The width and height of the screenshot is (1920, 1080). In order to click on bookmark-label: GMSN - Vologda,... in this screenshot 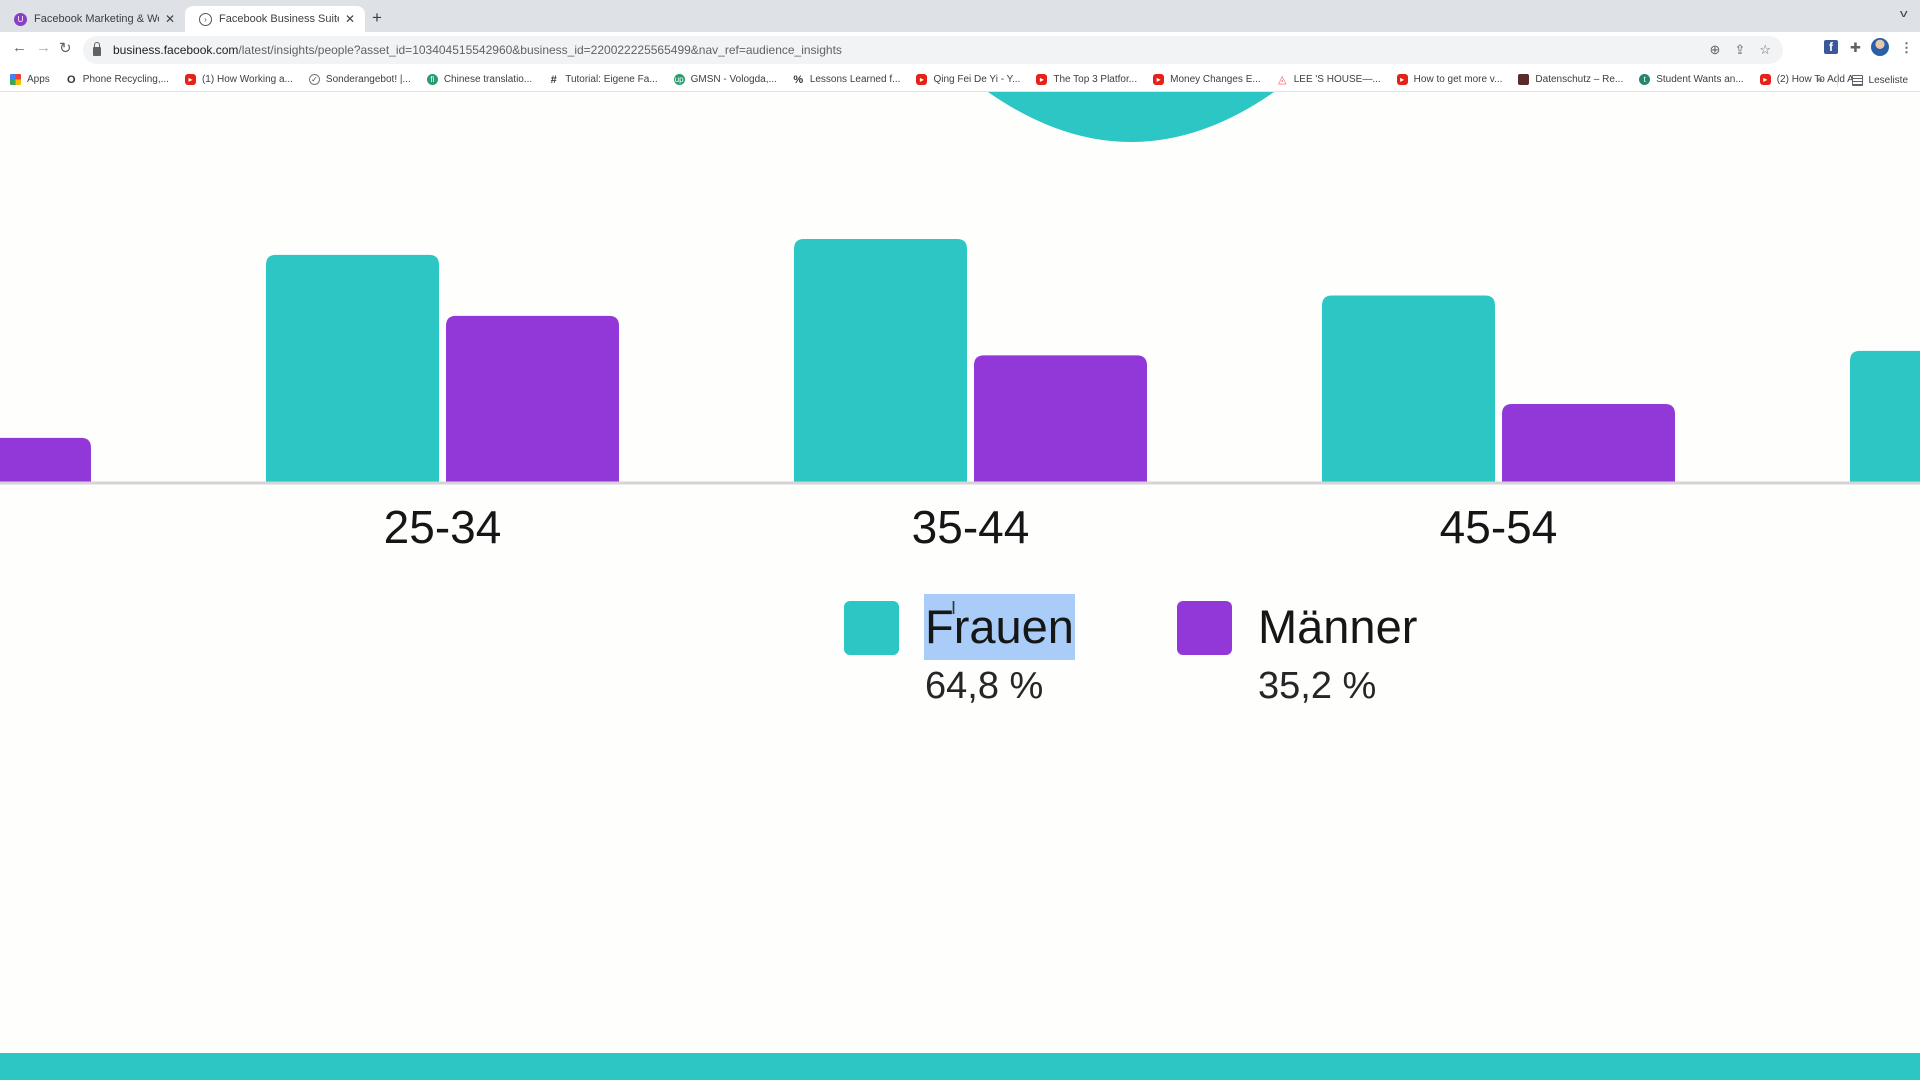, I will do `click(733, 79)`.